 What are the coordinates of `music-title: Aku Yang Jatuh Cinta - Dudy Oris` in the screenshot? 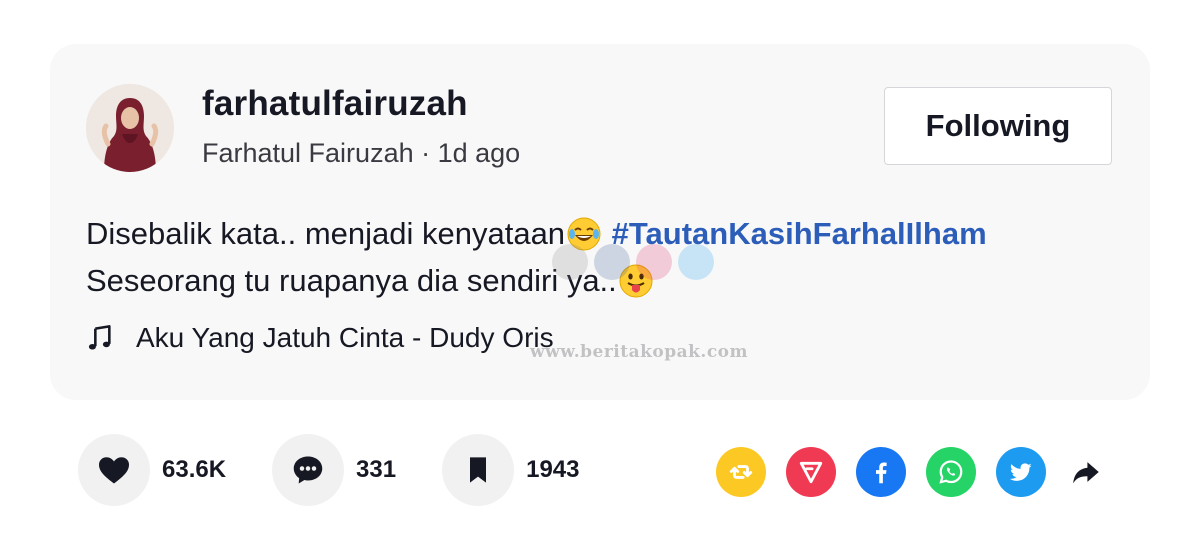 It's located at (345, 337).